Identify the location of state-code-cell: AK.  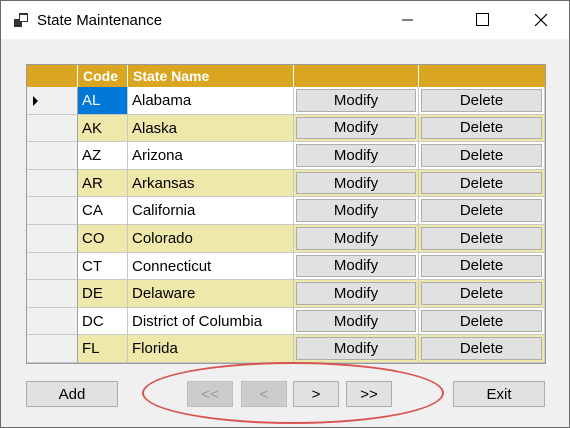
(103, 128).